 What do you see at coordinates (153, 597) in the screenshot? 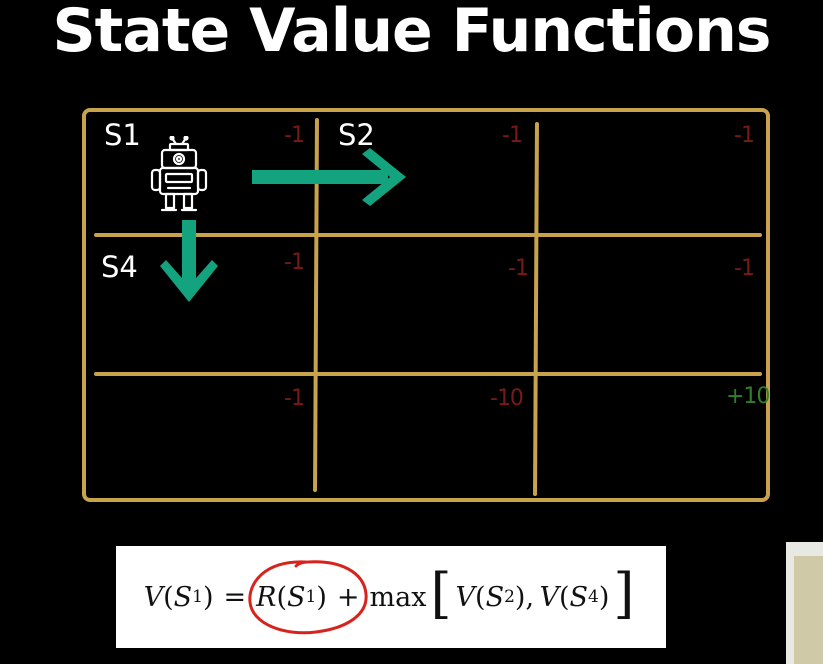
I see `eq-lhs-v: V` at bounding box center [153, 597].